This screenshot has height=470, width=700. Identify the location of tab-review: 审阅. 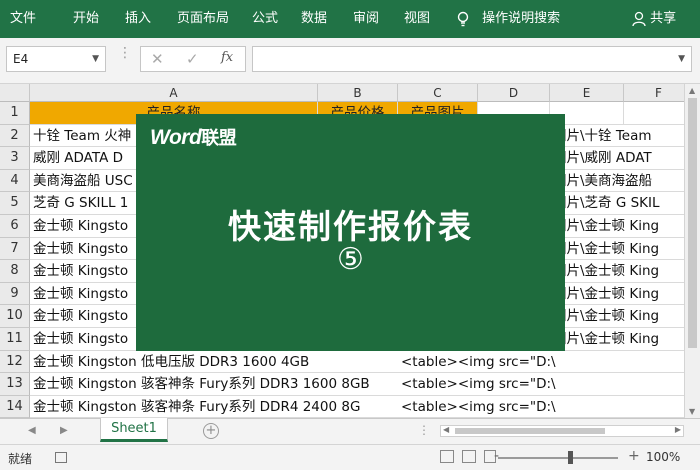
(366, 19).